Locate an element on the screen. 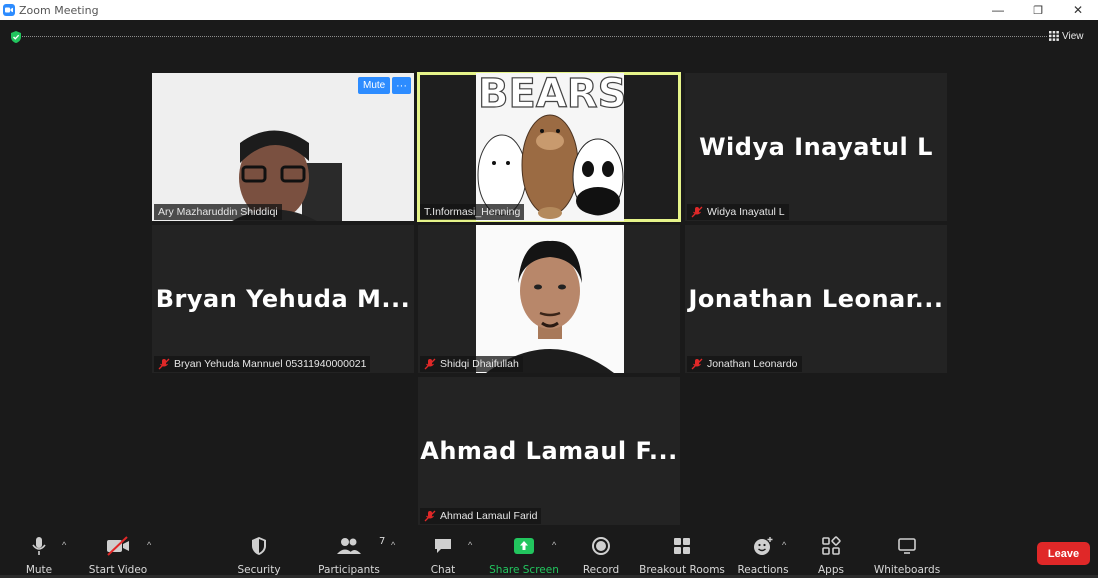 The width and height of the screenshot is (1098, 578). participant-display-name: Widya Inayatul L is located at coordinates (816, 147).